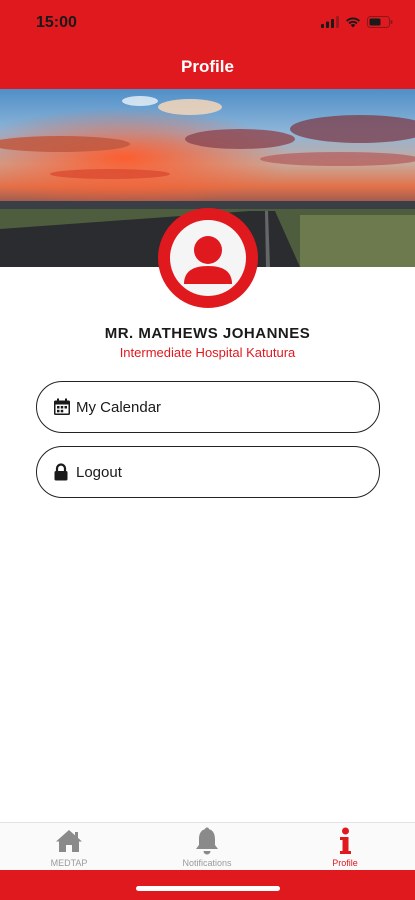 The height and width of the screenshot is (900, 415). What do you see at coordinates (345, 863) in the screenshot?
I see `tab-profile-label: Profile` at bounding box center [345, 863].